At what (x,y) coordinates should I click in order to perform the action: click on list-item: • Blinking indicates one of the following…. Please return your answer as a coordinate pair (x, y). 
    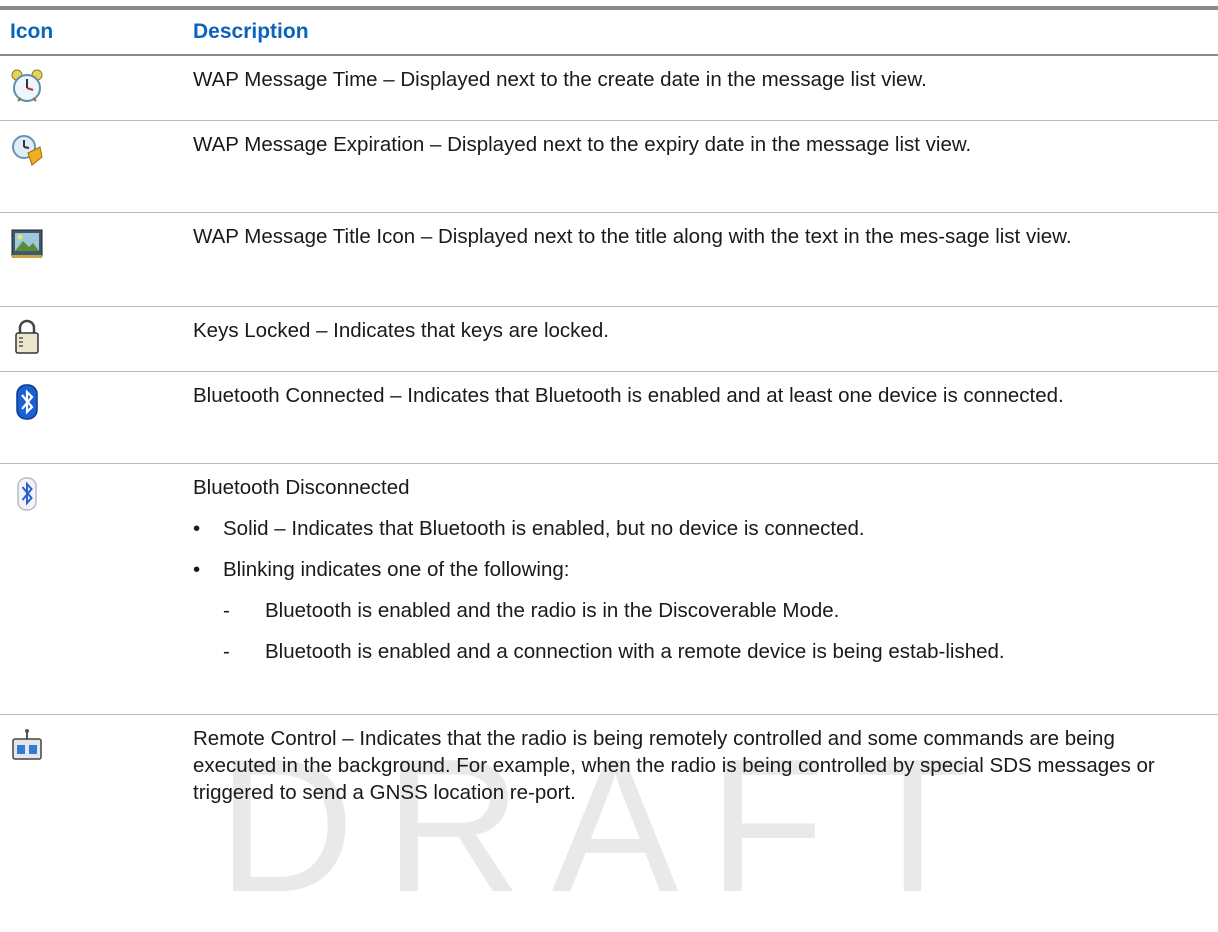
    Looking at the image, I should click on (381, 569).